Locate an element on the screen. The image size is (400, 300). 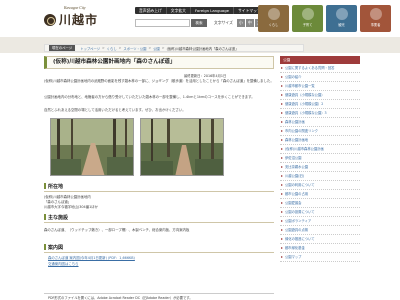
sidebar-item: 公園マップ is located at coordinates (320, 257).